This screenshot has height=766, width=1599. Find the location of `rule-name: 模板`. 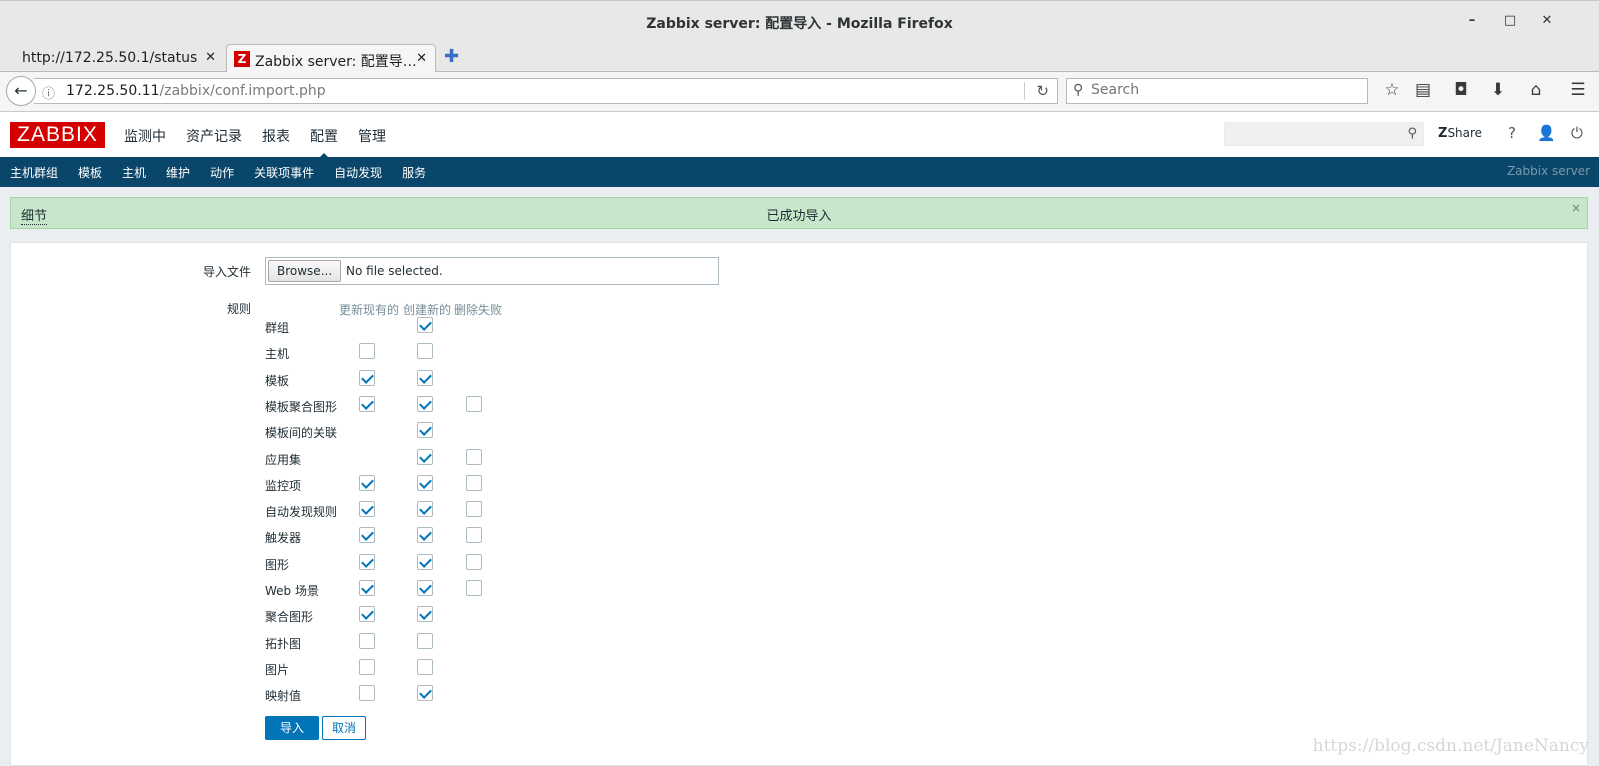

rule-name: 模板 is located at coordinates (277, 380).